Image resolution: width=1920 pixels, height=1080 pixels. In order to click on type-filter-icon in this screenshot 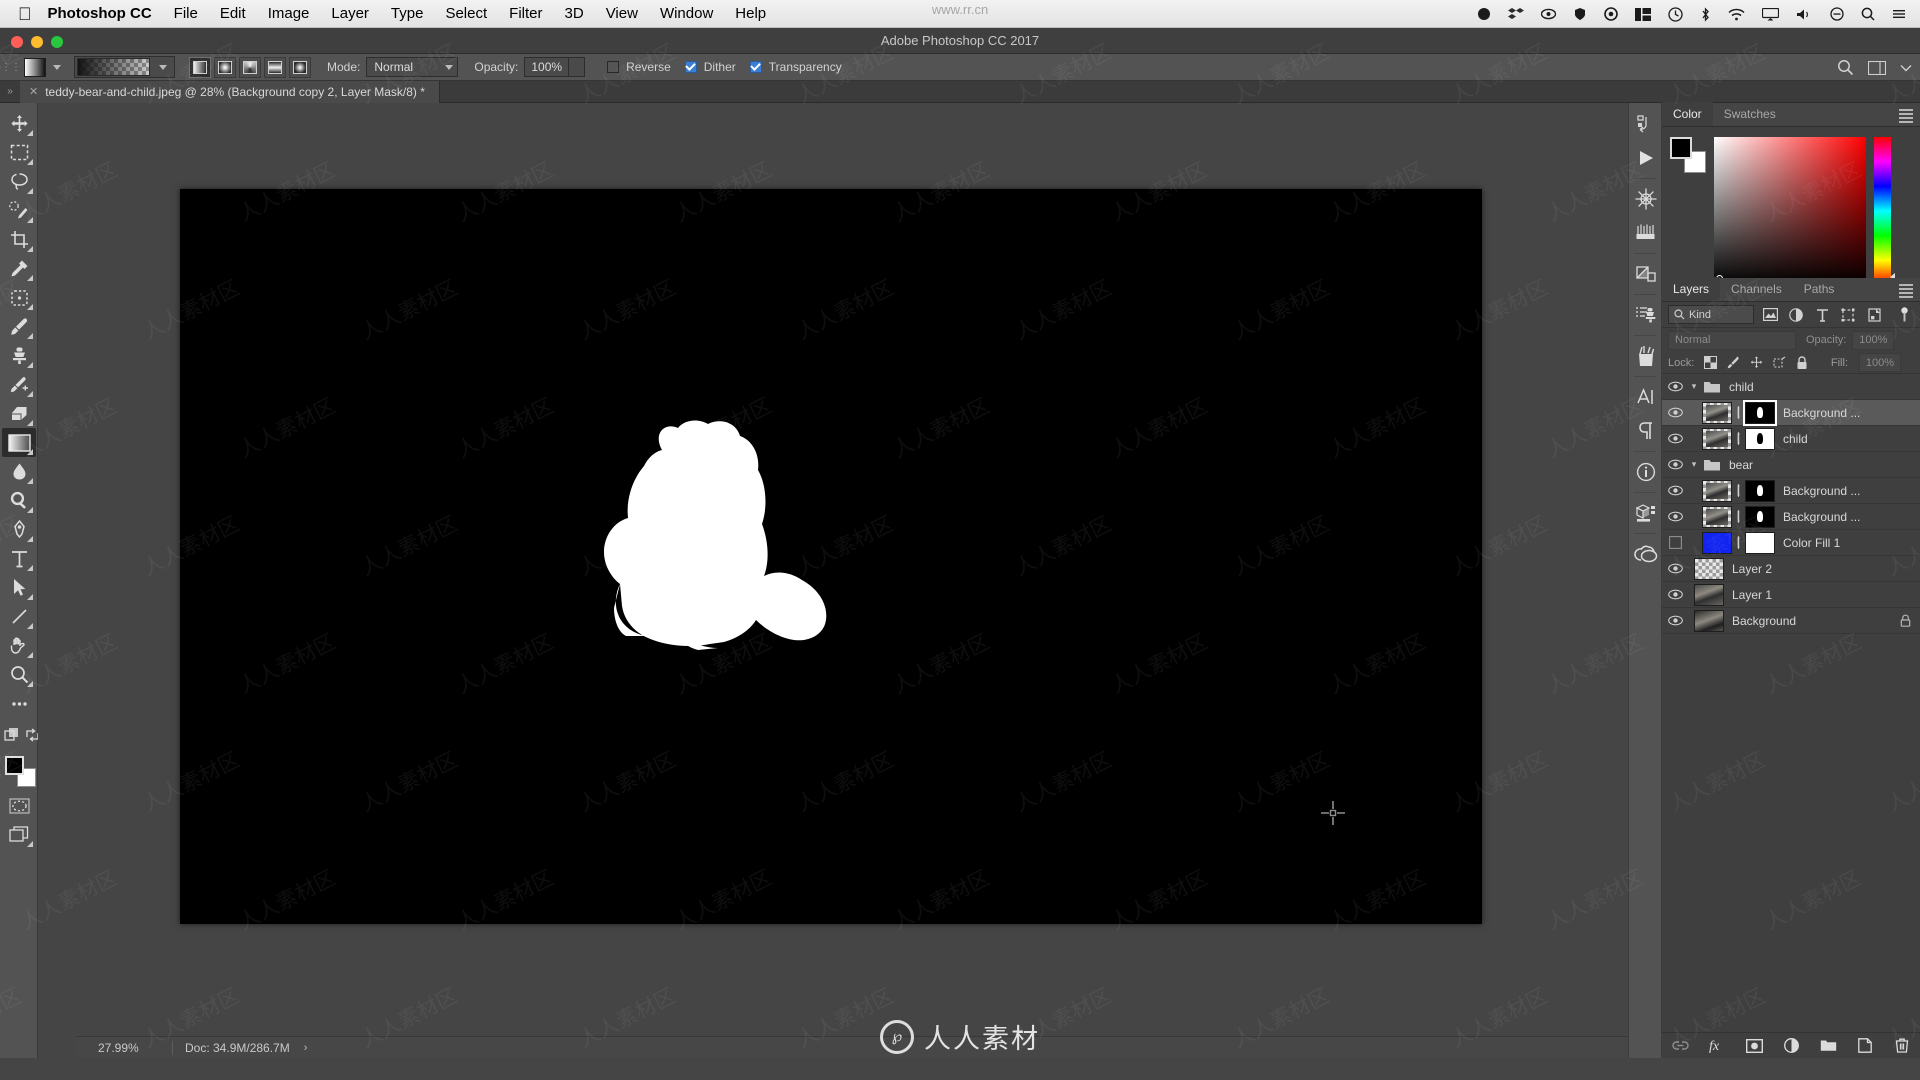, I will do `click(1822, 314)`.